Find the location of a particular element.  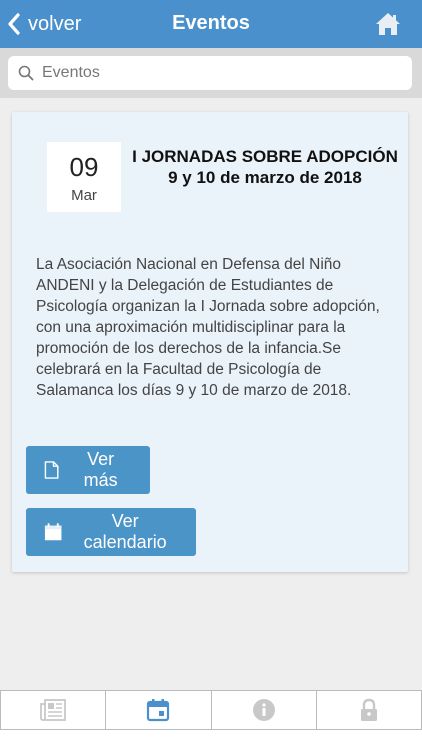

ver-mas-label: Ver más is located at coordinates (100, 469).